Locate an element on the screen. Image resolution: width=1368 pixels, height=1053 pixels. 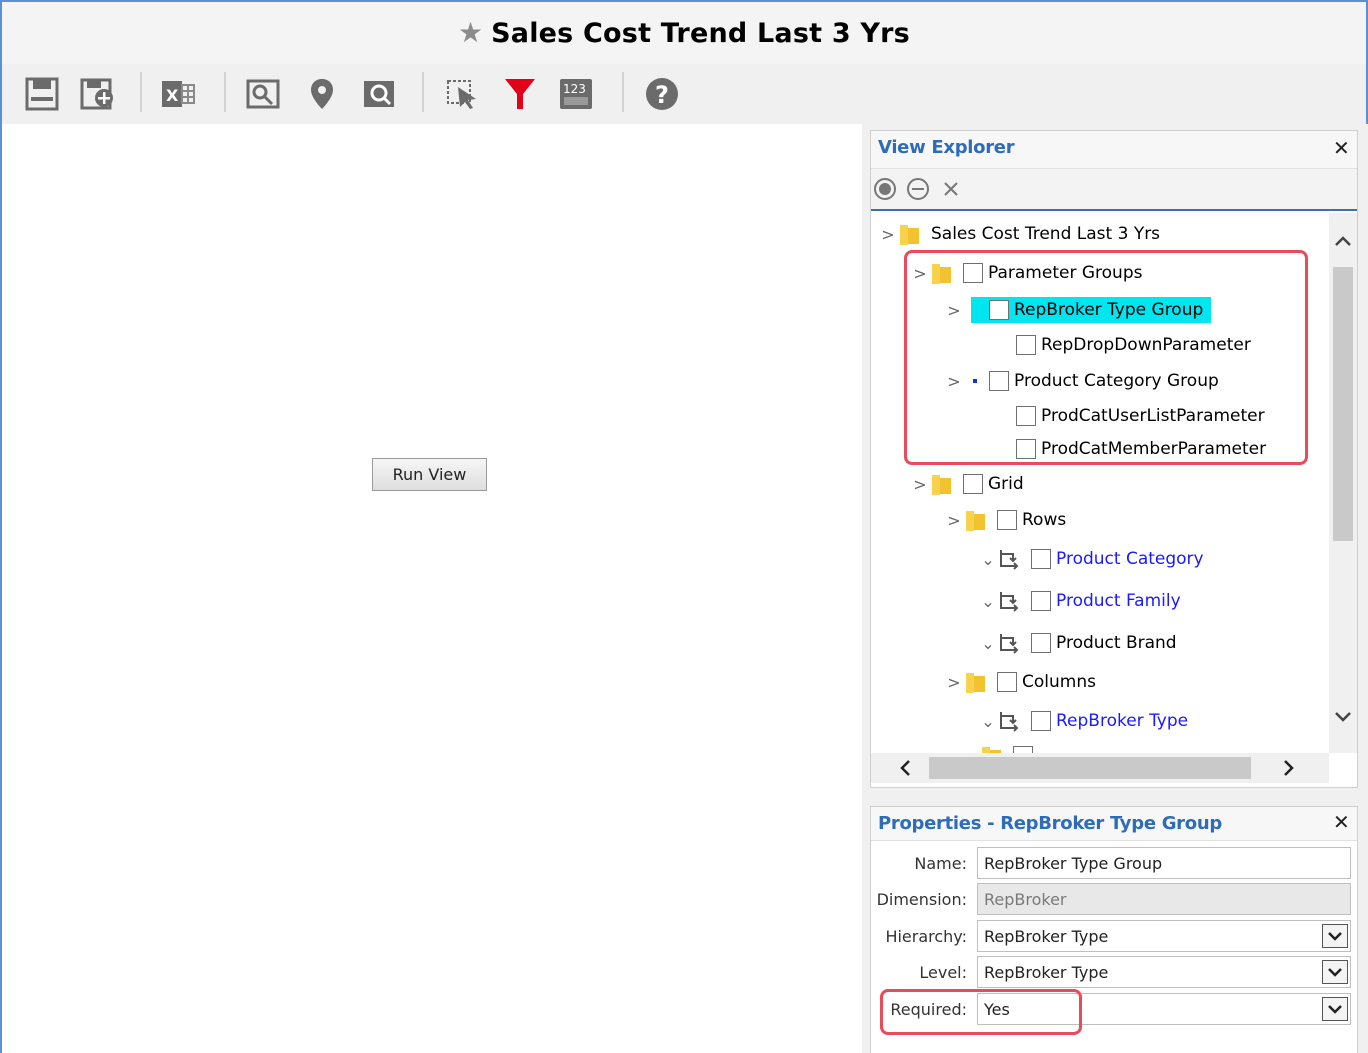
tree-node-partial is located at coordinates (1008, 747).